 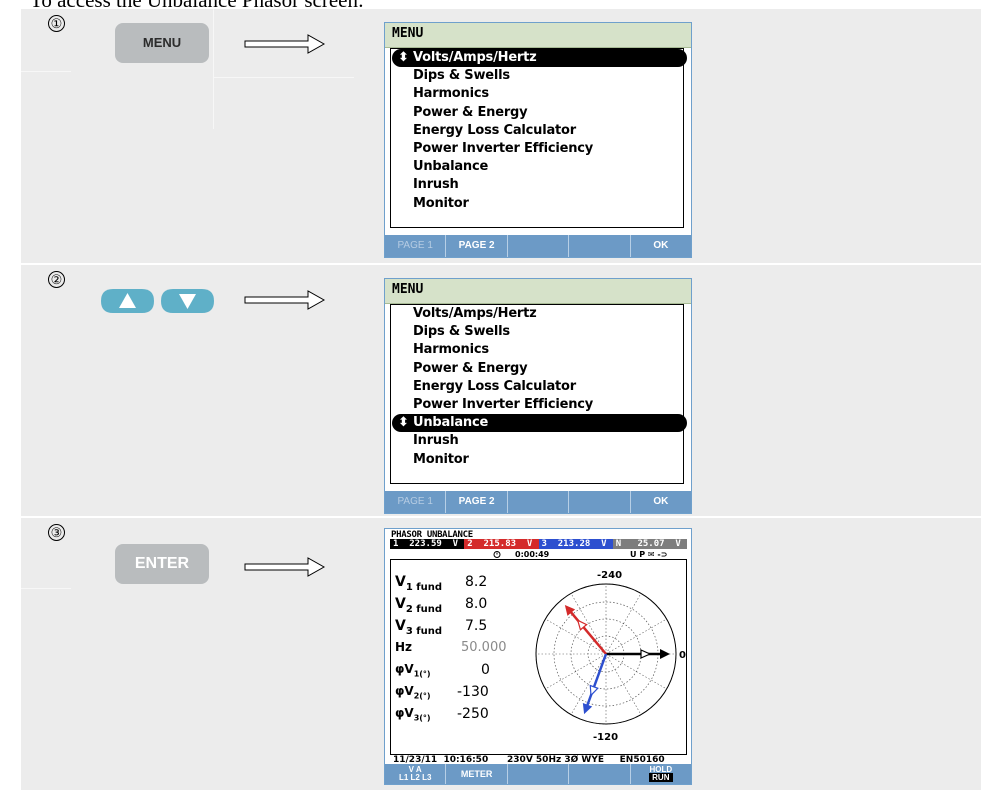 I want to click on menu-item-label: Dips & Swells, so click(x=461, y=332).